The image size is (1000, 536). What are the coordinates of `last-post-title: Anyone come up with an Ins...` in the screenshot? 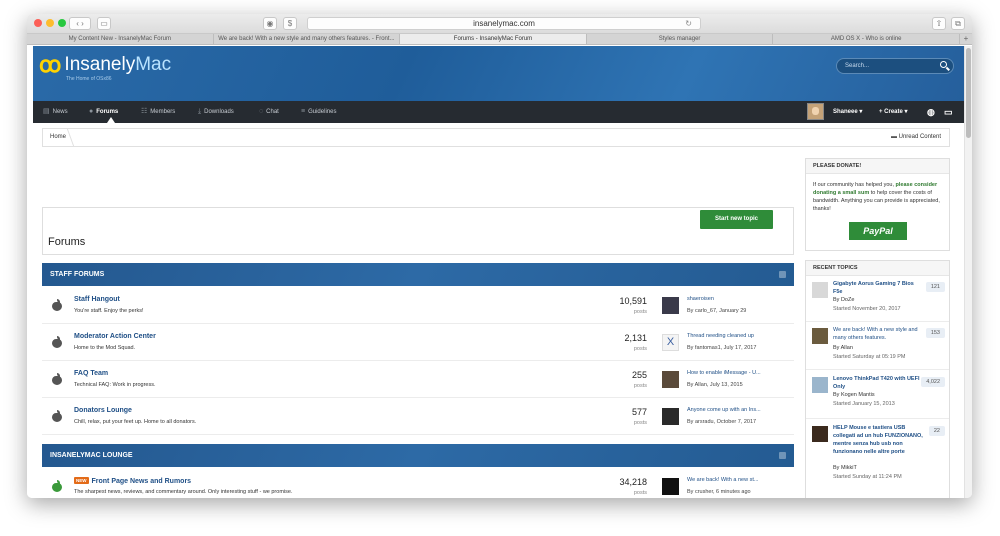 It's located at (724, 410).